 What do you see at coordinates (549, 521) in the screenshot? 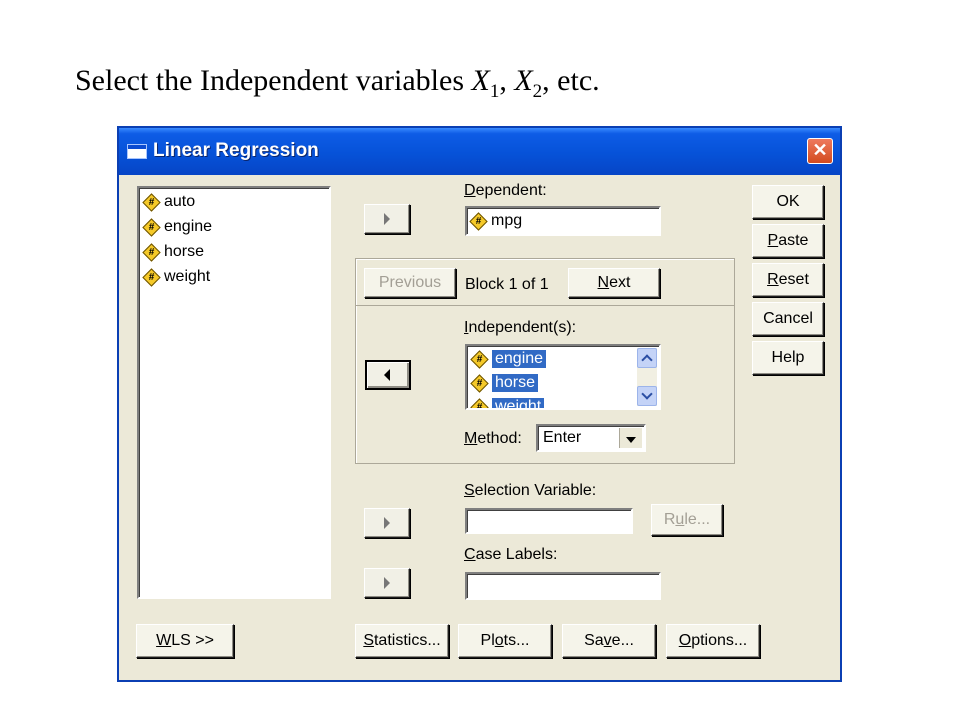
I see `selection-variable-field` at bounding box center [549, 521].